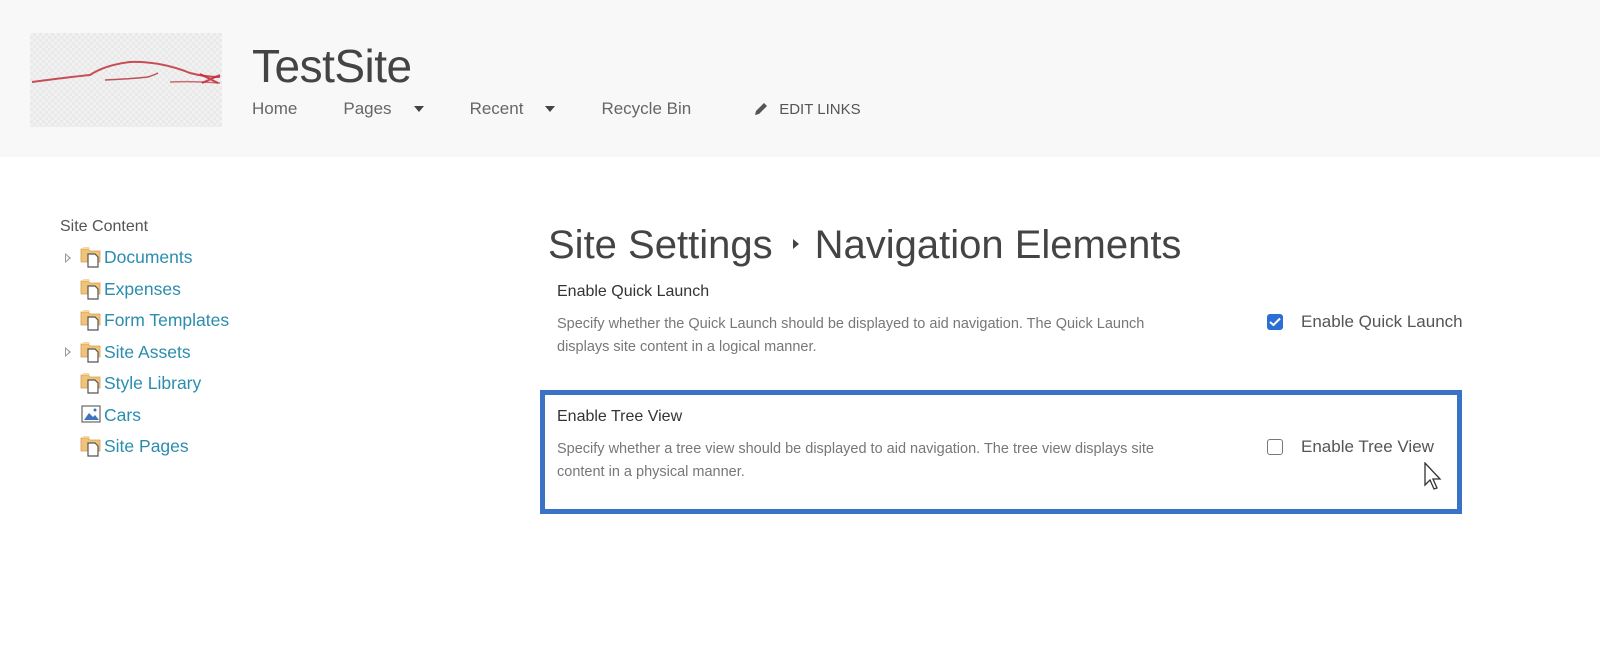 Image resolution: width=1600 pixels, height=648 pixels. I want to click on checkmark-icon, so click(1275, 322).